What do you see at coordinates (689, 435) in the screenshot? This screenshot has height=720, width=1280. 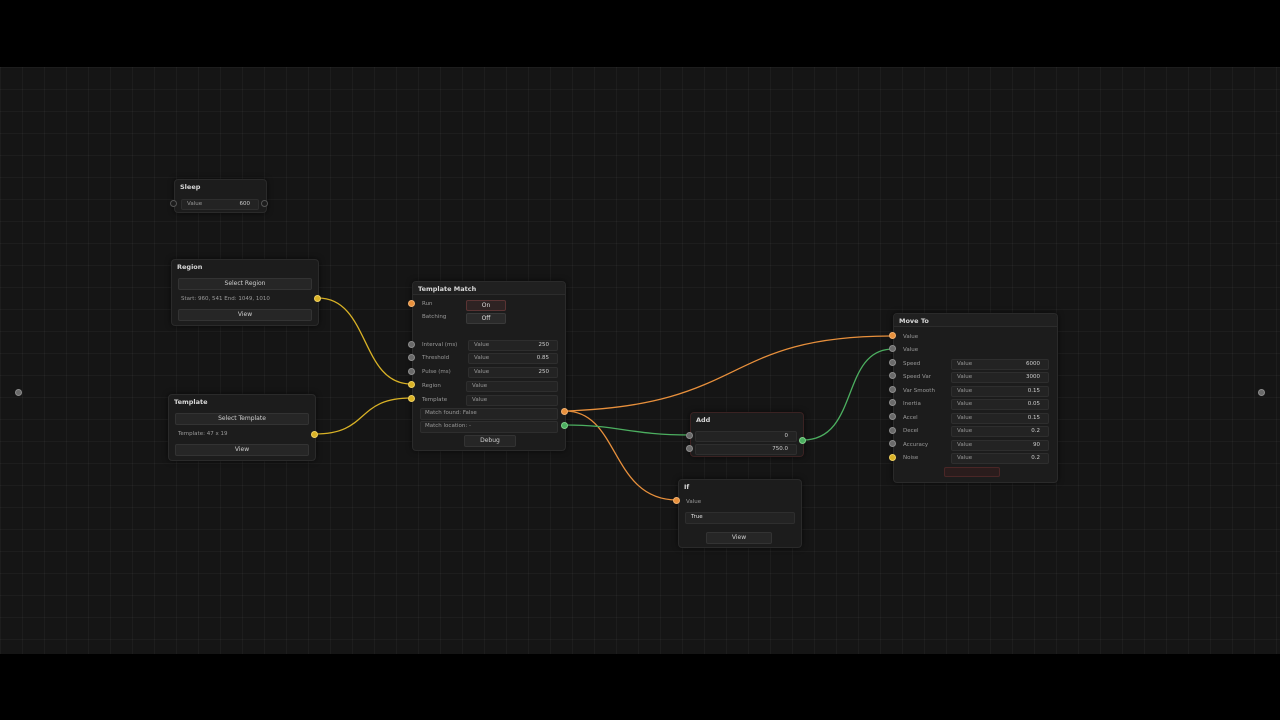 I see `add-a-input-pin` at bounding box center [689, 435].